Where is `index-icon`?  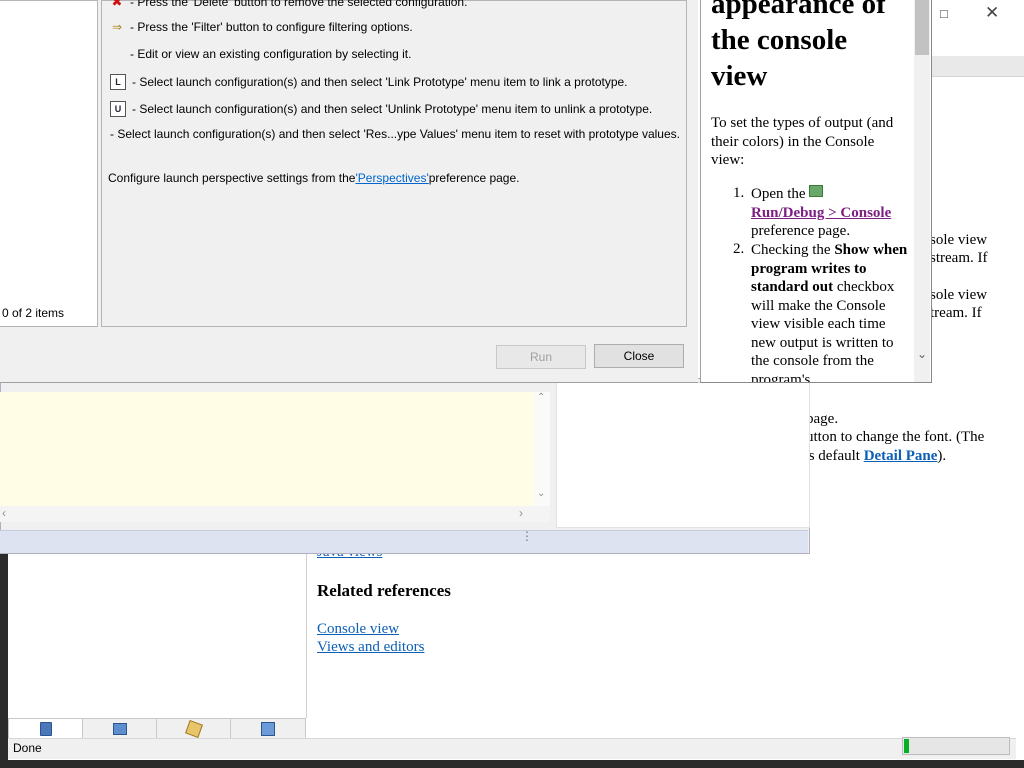
index-icon is located at coordinates (120, 729).